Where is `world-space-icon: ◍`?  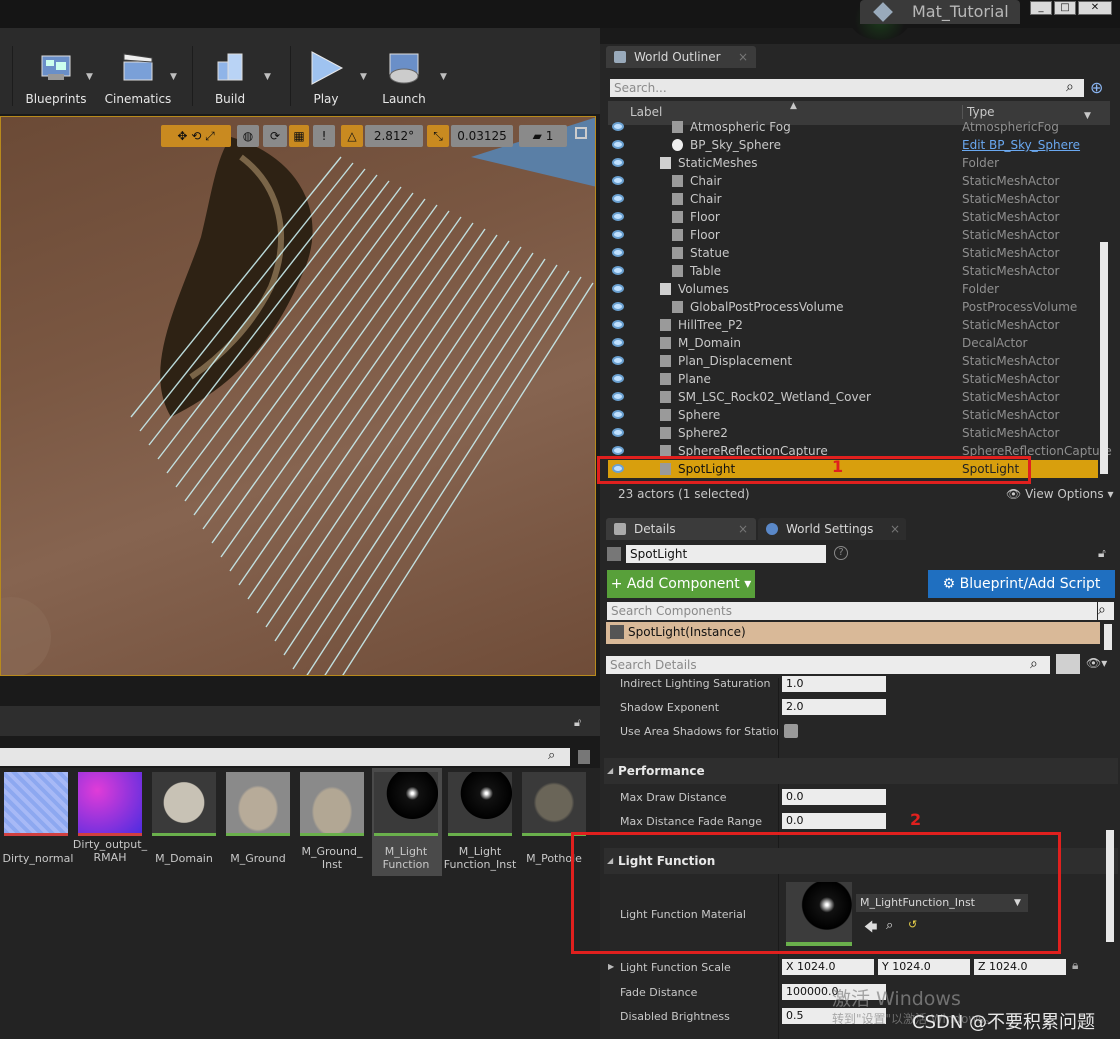
world-space-icon: ◍ is located at coordinates (248, 136).